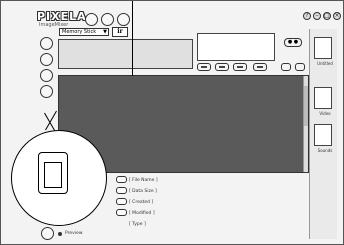 The width and height of the screenshot is (344, 245). What do you see at coordinates (325, 63) in the screenshot?
I see `folder-label: Untitled` at bounding box center [325, 63].